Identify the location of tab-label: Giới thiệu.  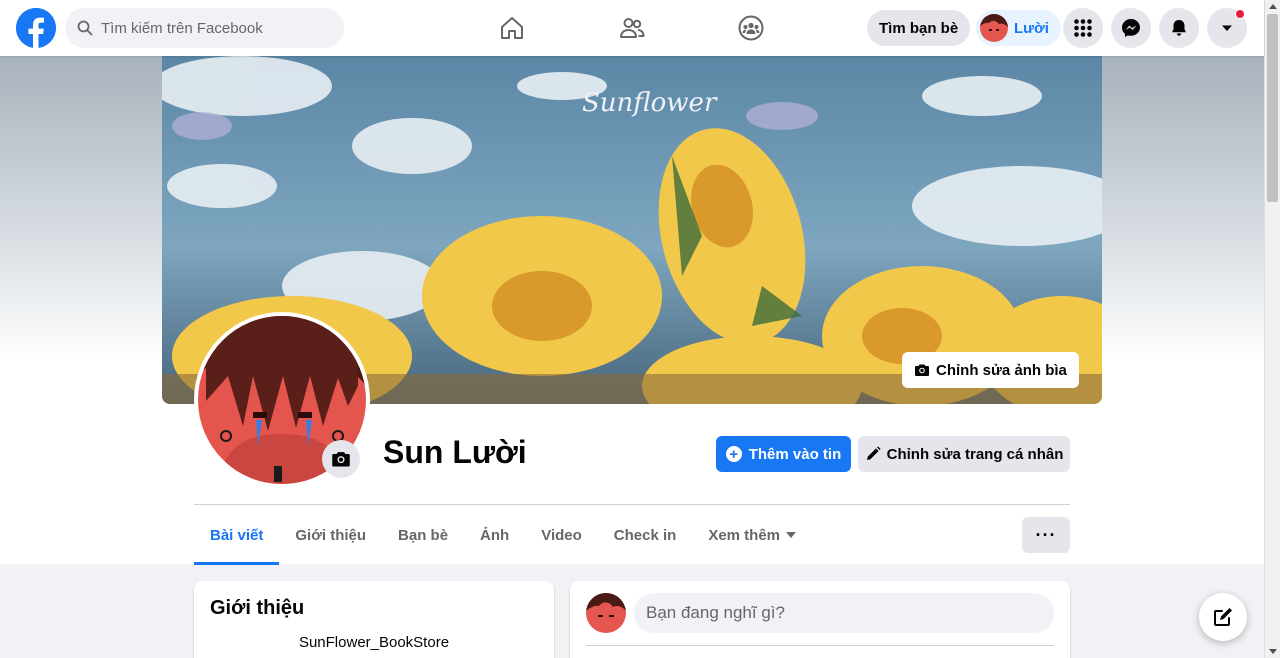
(331, 535).